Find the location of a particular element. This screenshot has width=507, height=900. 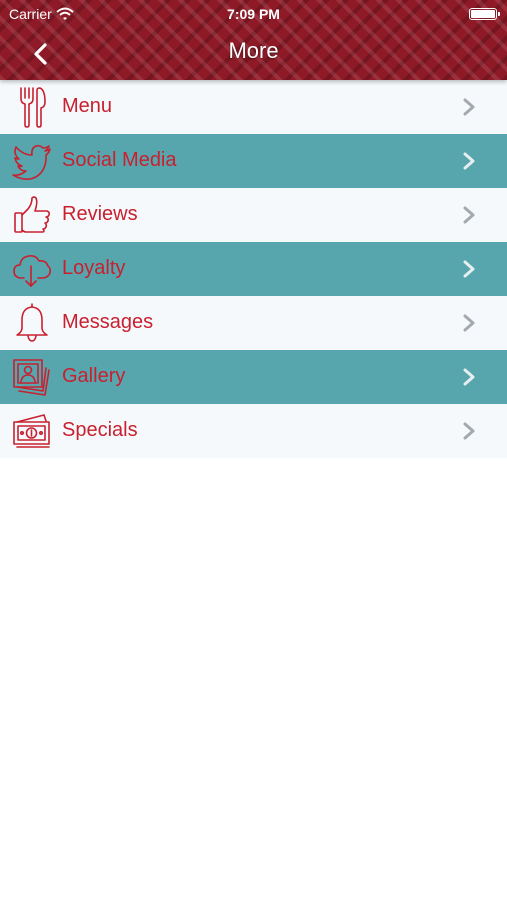

menu-item-loyalty: Loyalty is located at coordinates (253, 269).